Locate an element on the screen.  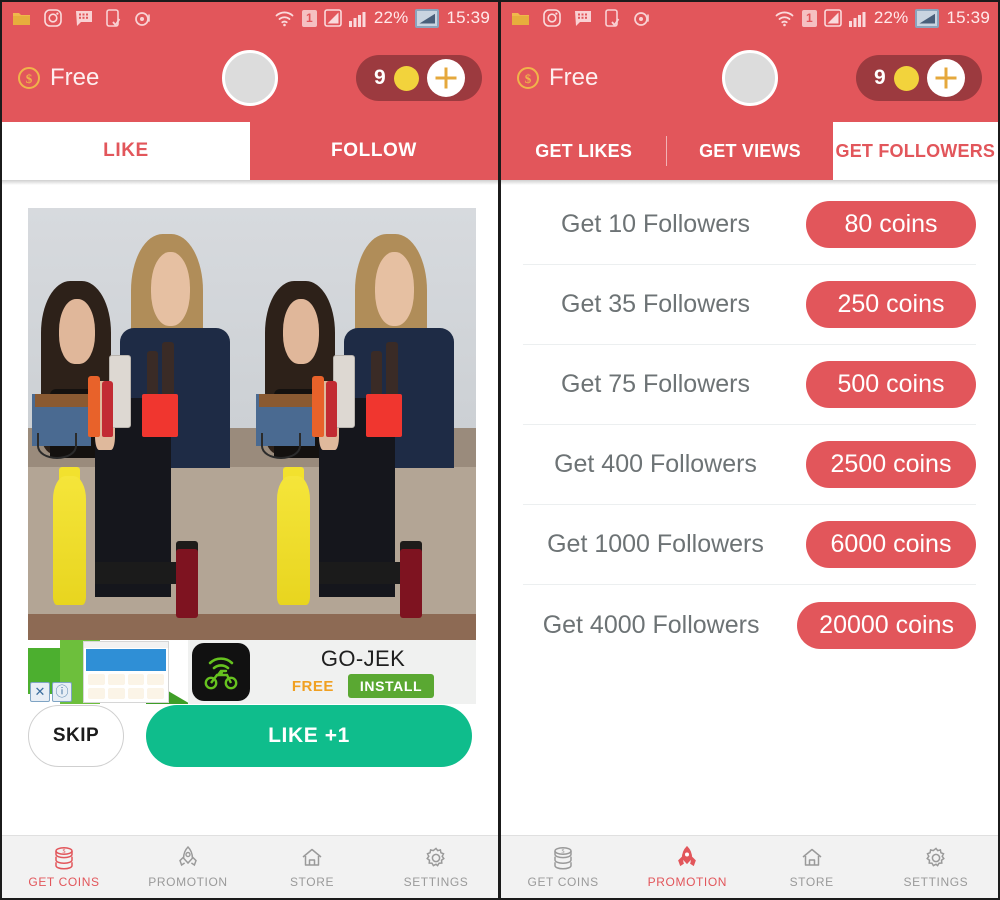
status-bar-right: 1 22% 15:39 is located at coordinates (749, 18).